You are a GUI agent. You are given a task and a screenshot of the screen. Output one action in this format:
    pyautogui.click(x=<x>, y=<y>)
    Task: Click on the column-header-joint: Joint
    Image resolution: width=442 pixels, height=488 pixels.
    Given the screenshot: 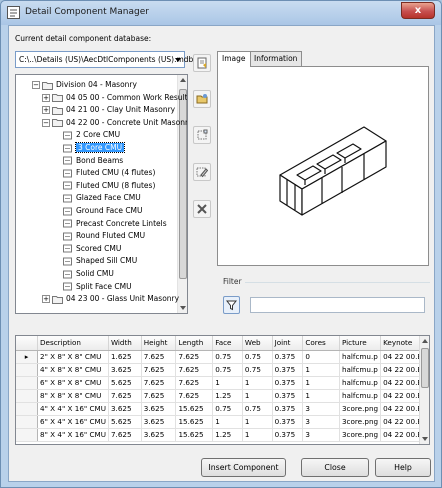 What is the action you would take?
    pyautogui.click(x=288, y=343)
    